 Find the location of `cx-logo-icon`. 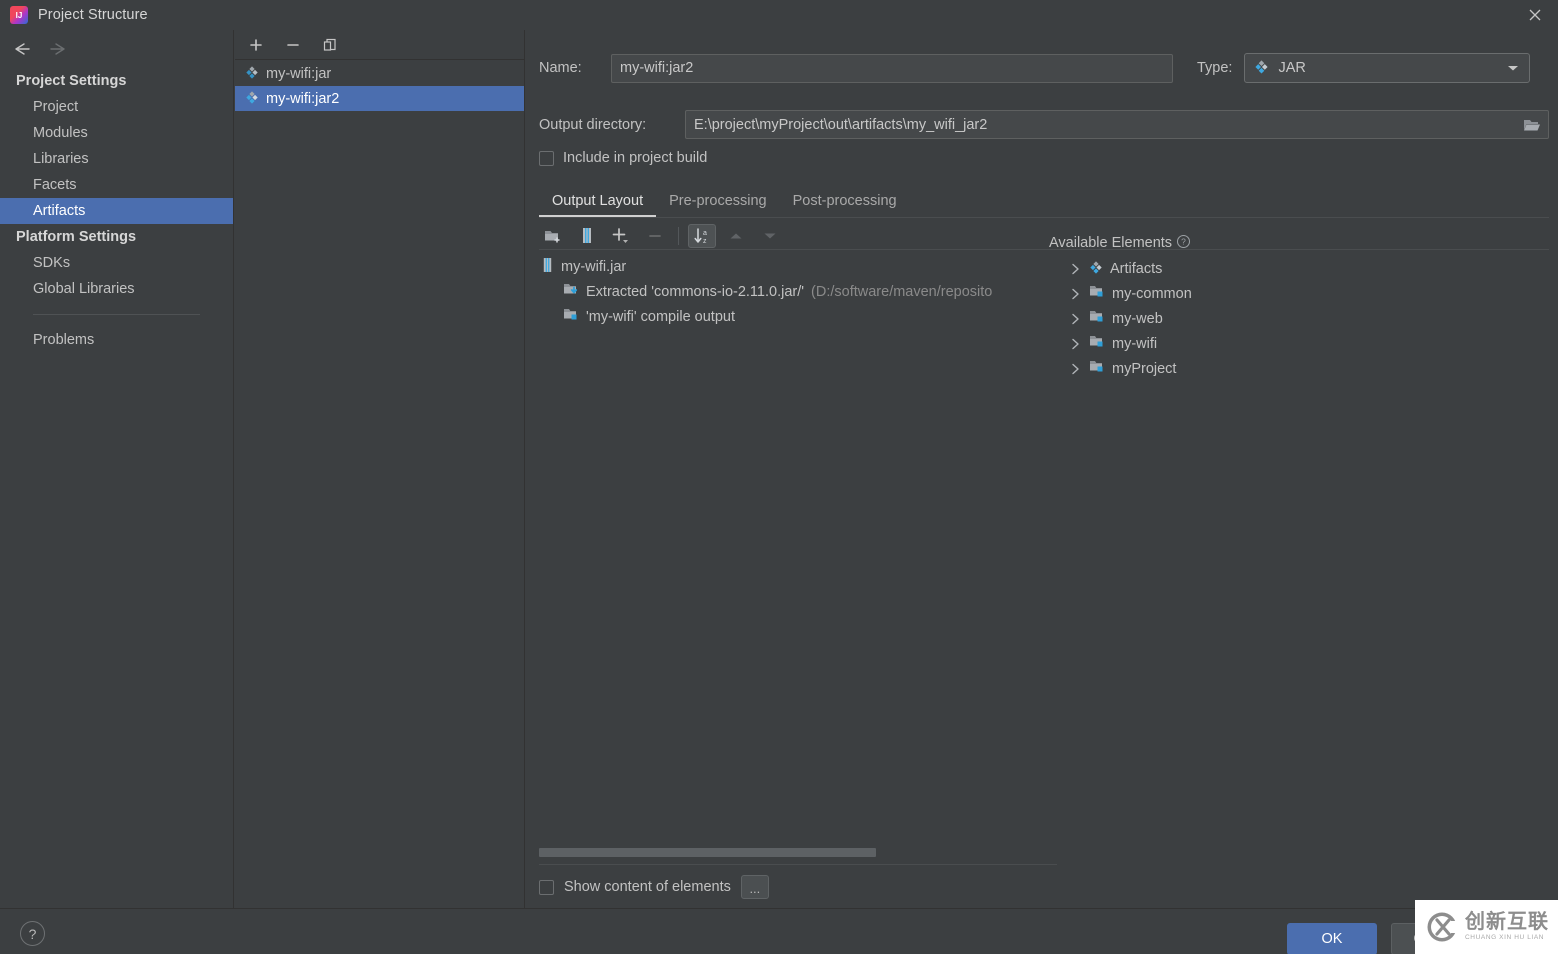

cx-logo-icon is located at coordinates (1442, 927).